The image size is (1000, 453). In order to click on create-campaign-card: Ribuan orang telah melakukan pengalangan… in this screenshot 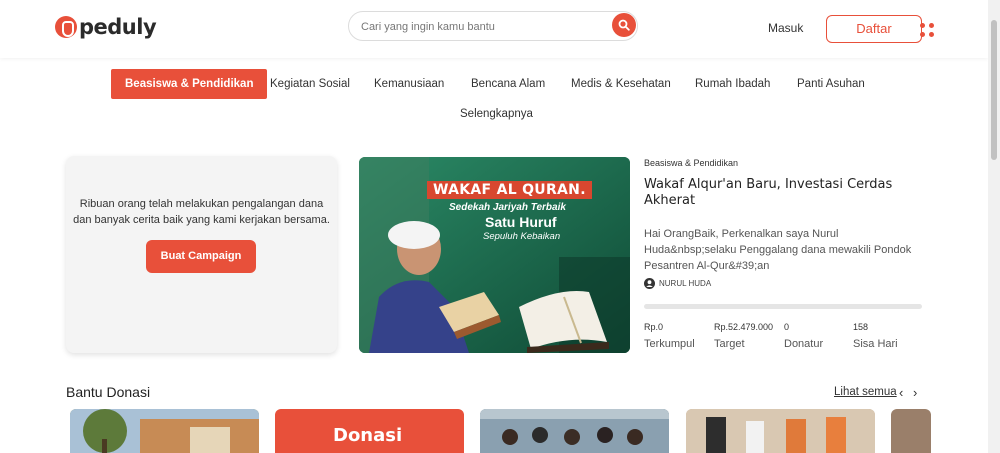, I will do `click(201, 254)`.